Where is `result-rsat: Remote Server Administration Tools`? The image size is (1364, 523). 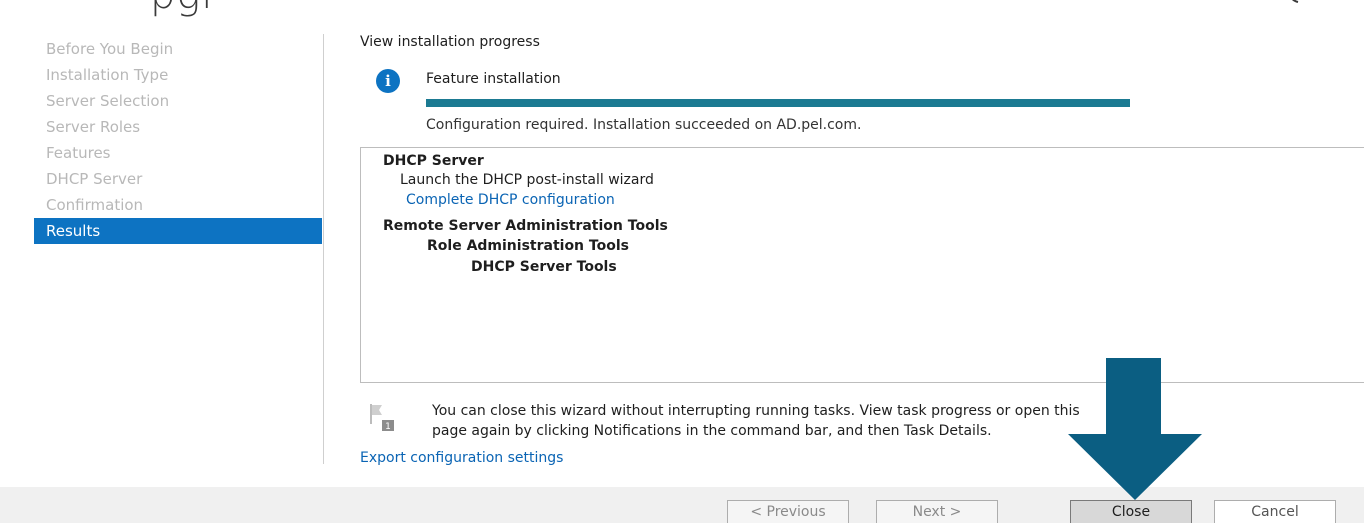 result-rsat: Remote Server Administration Tools is located at coordinates (525, 226).